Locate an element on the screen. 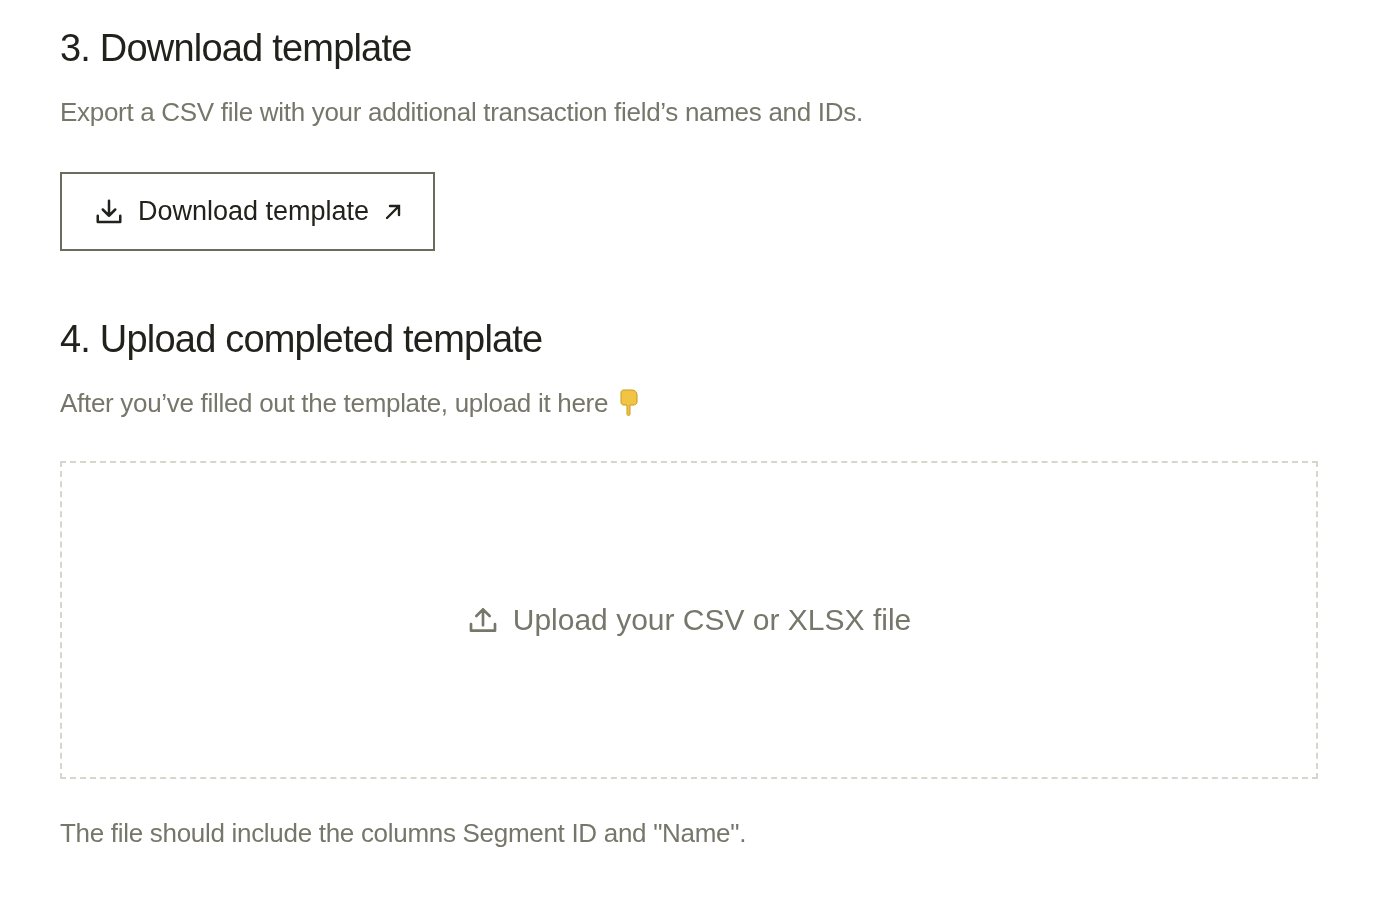 This screenshot has width=1396, height=900. section-heading: 3. Download template is located at coordinates (236, 48).